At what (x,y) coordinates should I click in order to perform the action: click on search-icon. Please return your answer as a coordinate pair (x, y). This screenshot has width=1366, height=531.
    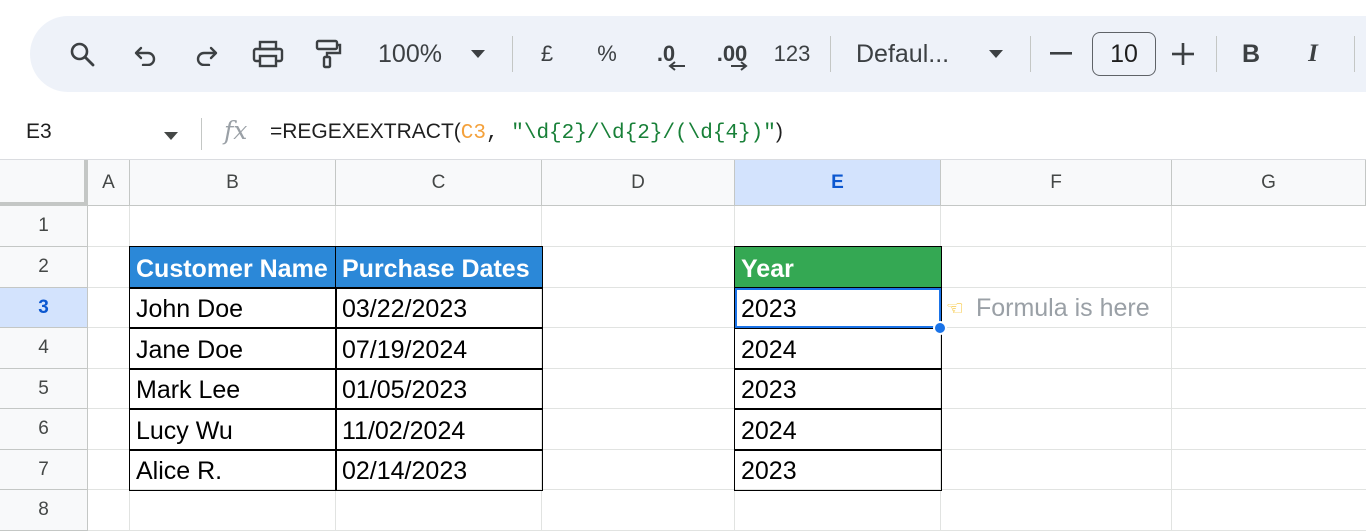
    Looking at the image, I should click on (82, 54).